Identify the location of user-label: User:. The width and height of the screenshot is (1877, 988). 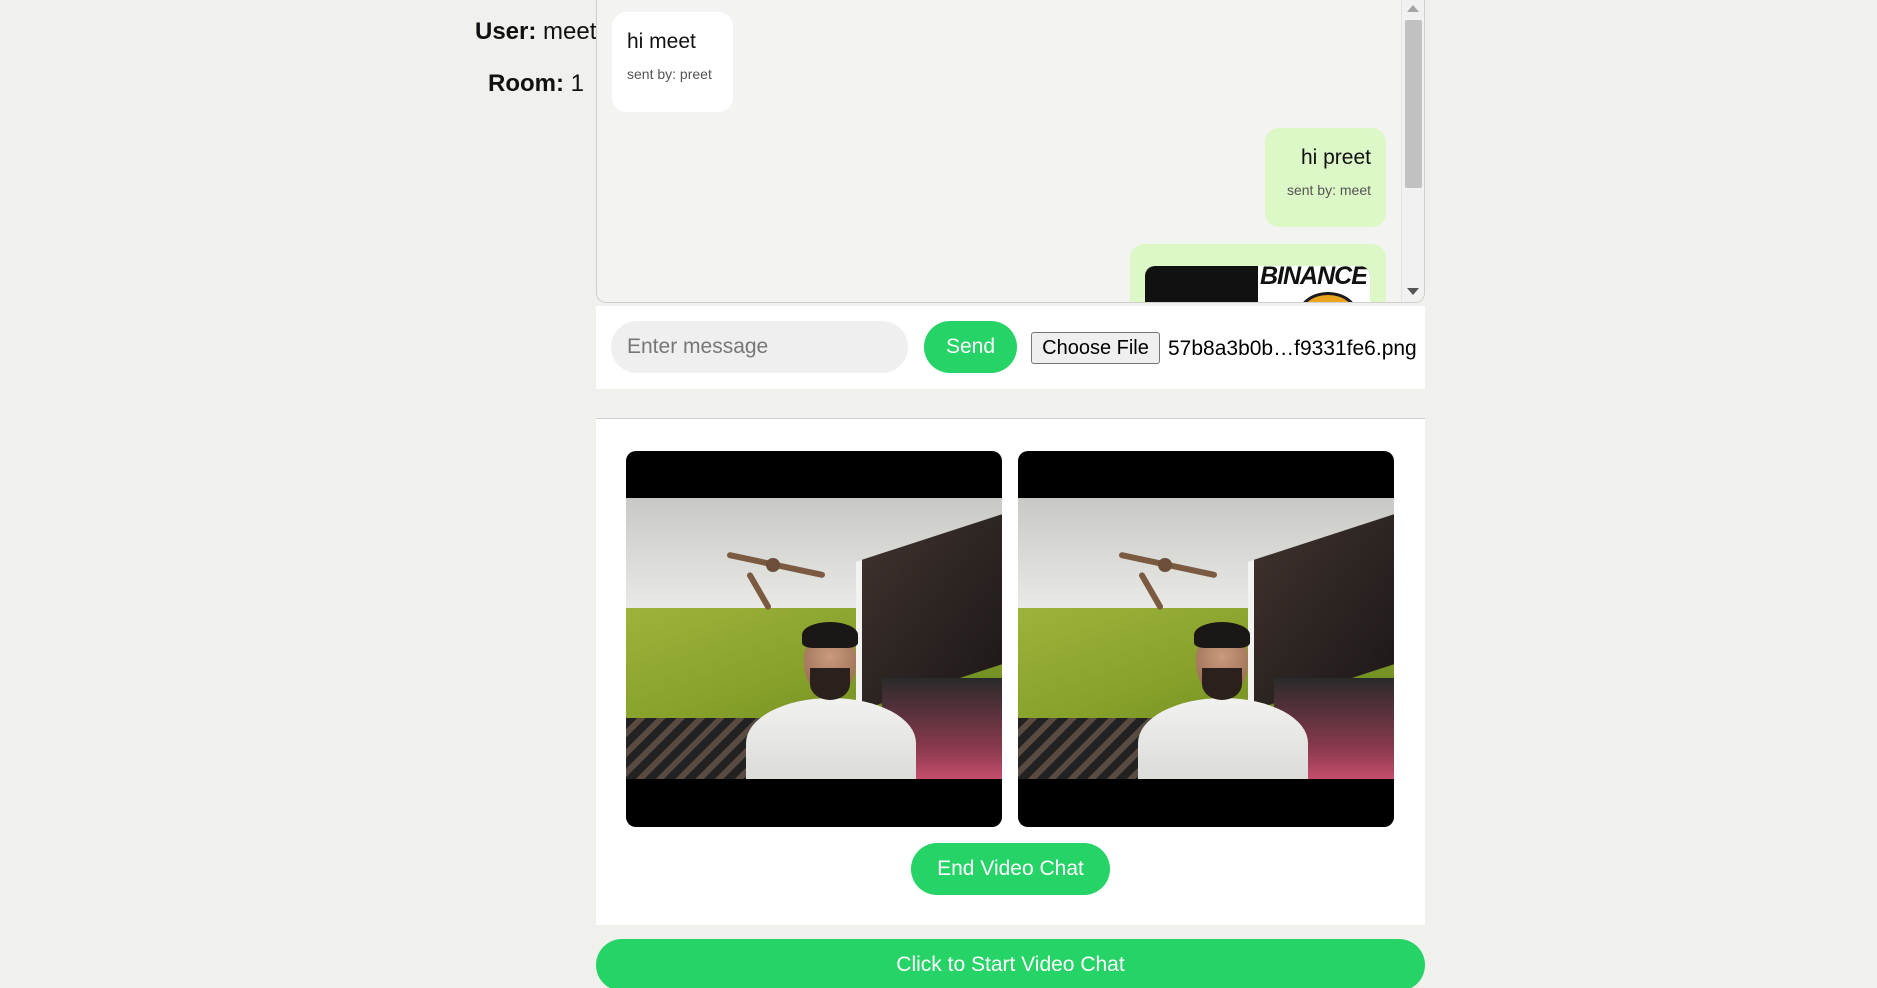
(506, 31).